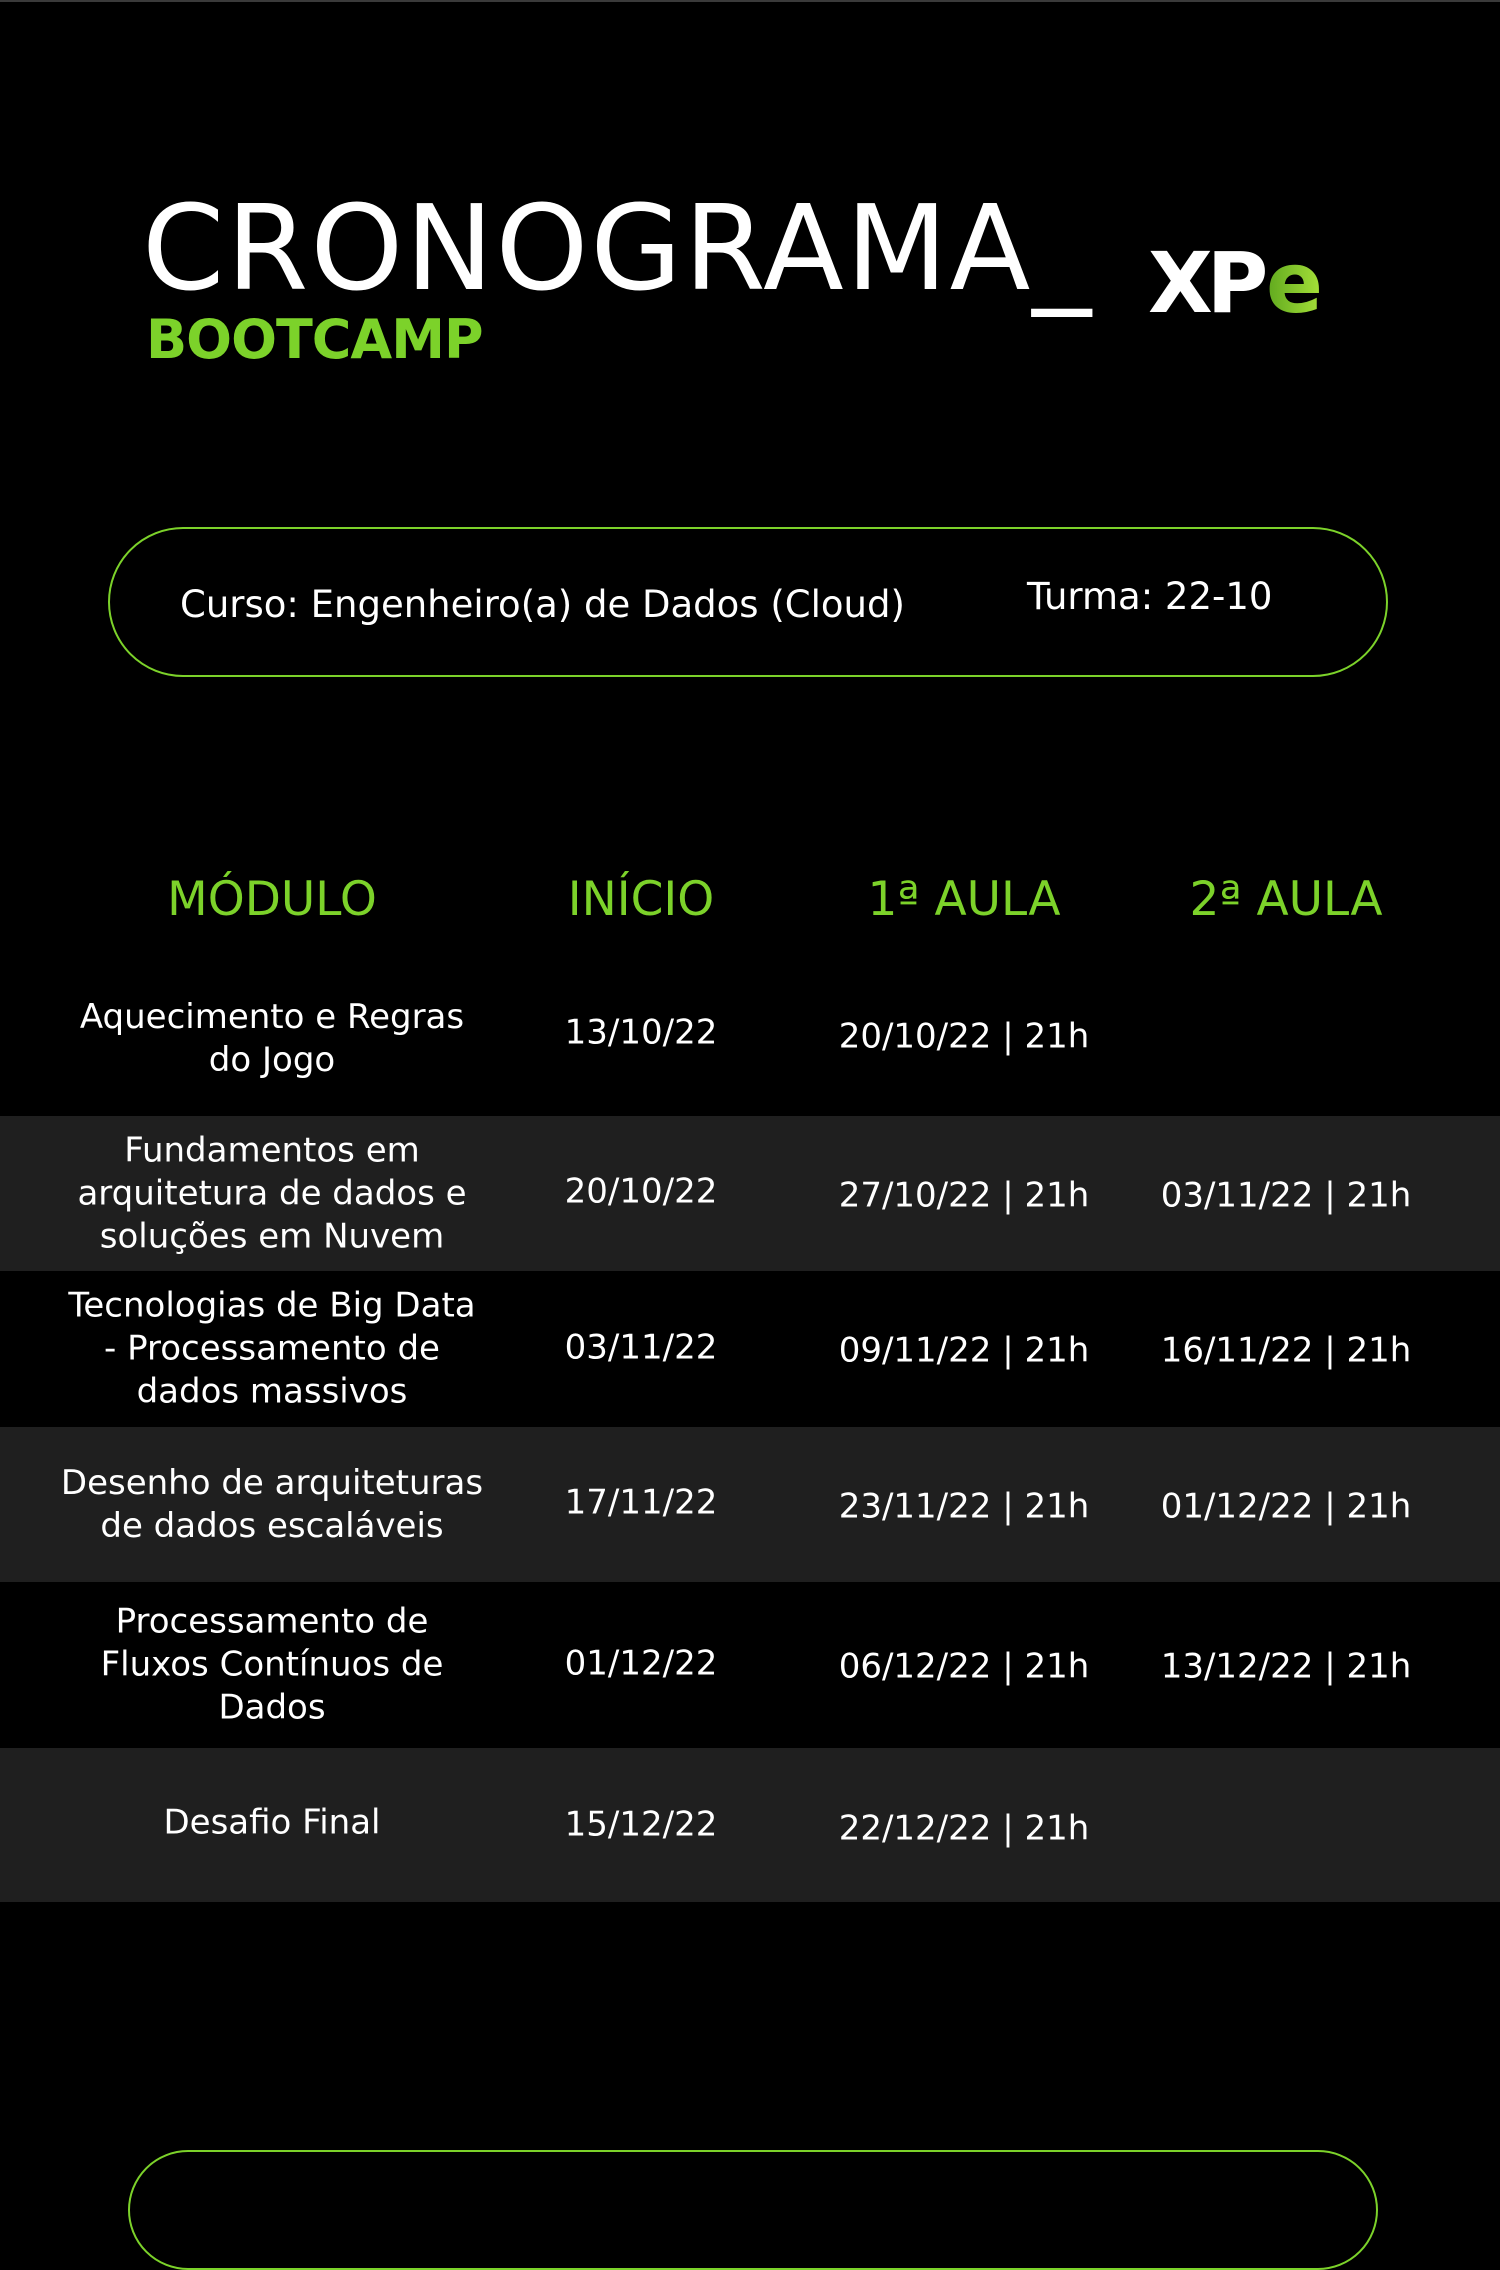  What do you see at coordinates (964, 899) in the screenshot?
I see `column-header-class1: 1ª AULA` at bounding box center [964, 899].